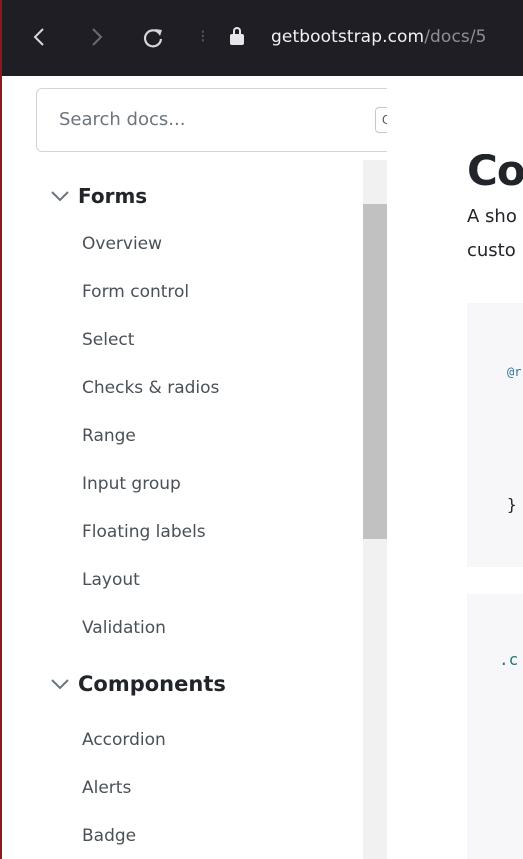 The image size is (523, 859). Describe the element at coordinates (375, 371) in the screenshot. I see `sidebar-scrollbar-thumb` at that location.